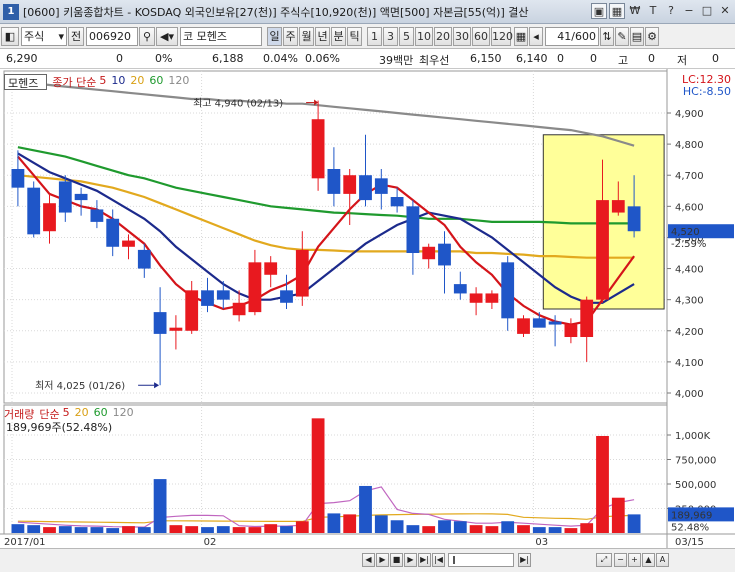 The image size is (735, 572). What do you see at coordinates (76, 36) in the screenshot?
I see `prev-button: 전` at bounding box center [76, 36].